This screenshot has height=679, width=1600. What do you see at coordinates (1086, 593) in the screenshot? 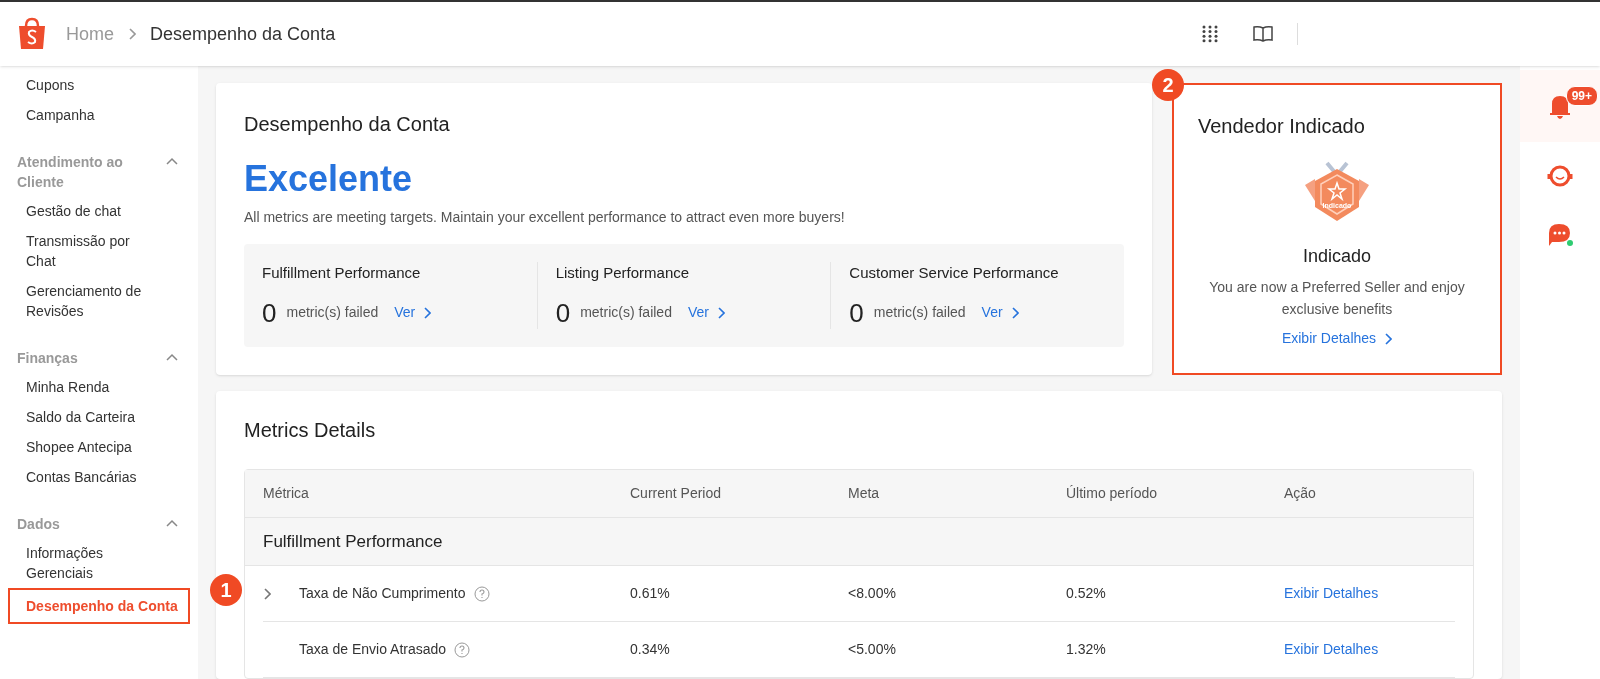
I see `table-cell-text: 0.52%` at bounding box center [1086, 593].